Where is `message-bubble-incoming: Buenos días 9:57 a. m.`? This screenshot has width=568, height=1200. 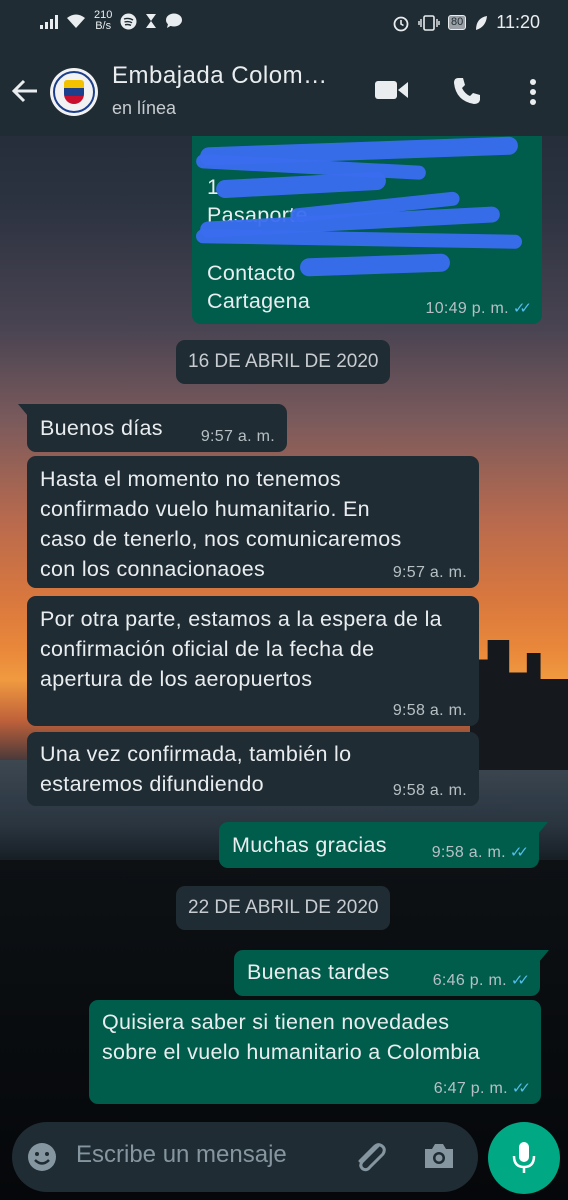 message-bubble-incoming: Buenos días 9:57 a. m. is located at coordinates (152, 428).